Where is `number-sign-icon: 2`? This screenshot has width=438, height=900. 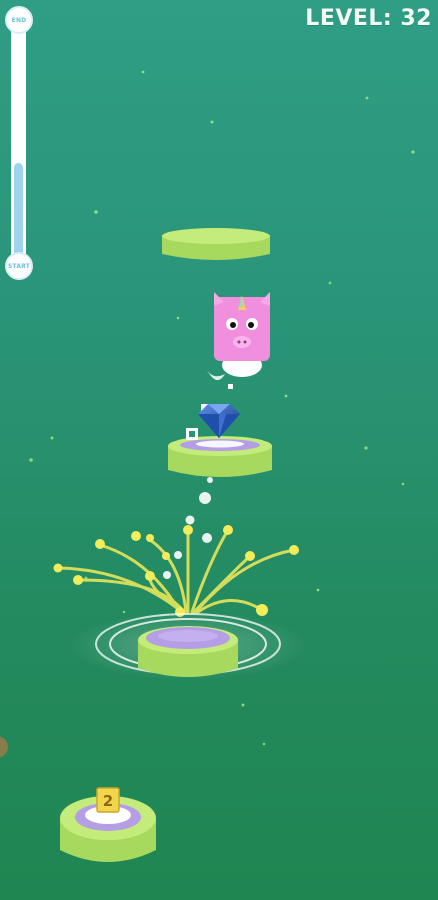
number-sign-icon: 2 is located at coordinates (108, 800).